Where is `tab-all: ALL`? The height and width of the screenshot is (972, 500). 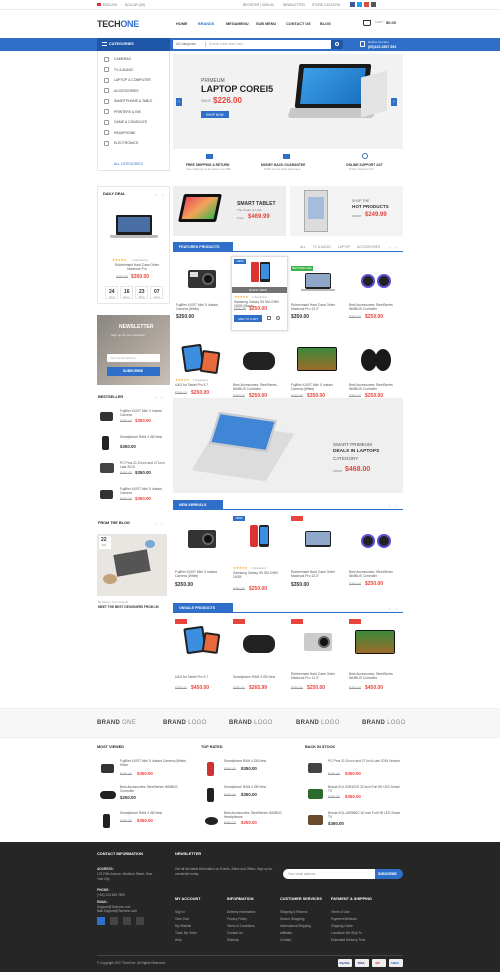
tab-all: ALL is located at coordinates (303, 247).